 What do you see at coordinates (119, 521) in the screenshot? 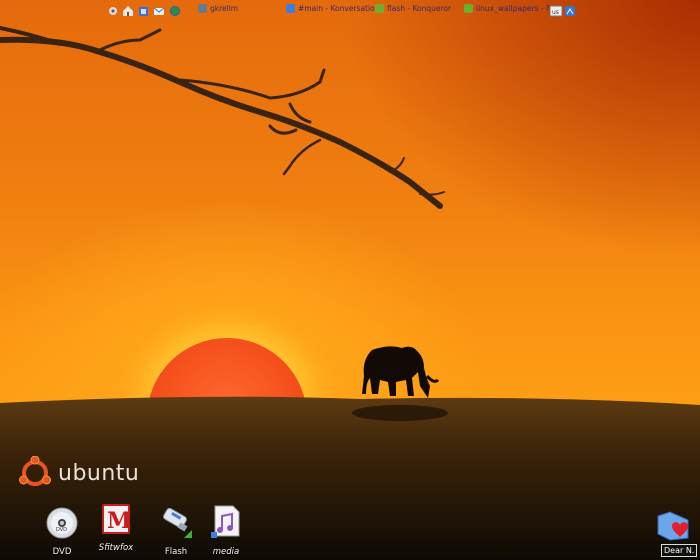
I see `svg-text: M` at bounding box center [119, 521].